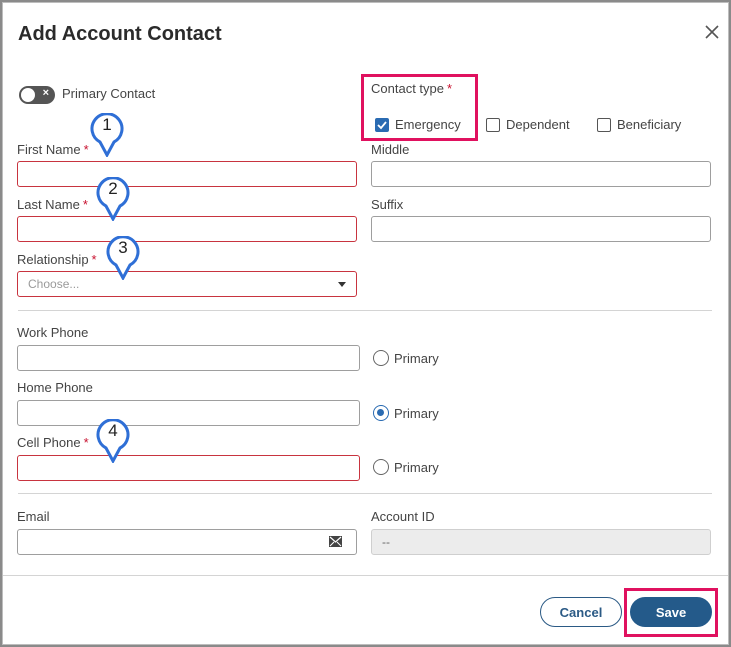 The height and width of the screenshot is (647, 731). Describe the element at coordinates (113, 199) in the screenshot. I see `annotation-marker-2: 2` at that location.